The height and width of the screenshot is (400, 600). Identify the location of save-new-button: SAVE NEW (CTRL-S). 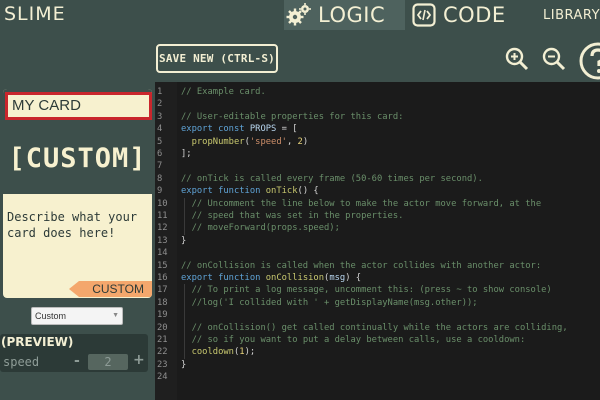
(217, 58).